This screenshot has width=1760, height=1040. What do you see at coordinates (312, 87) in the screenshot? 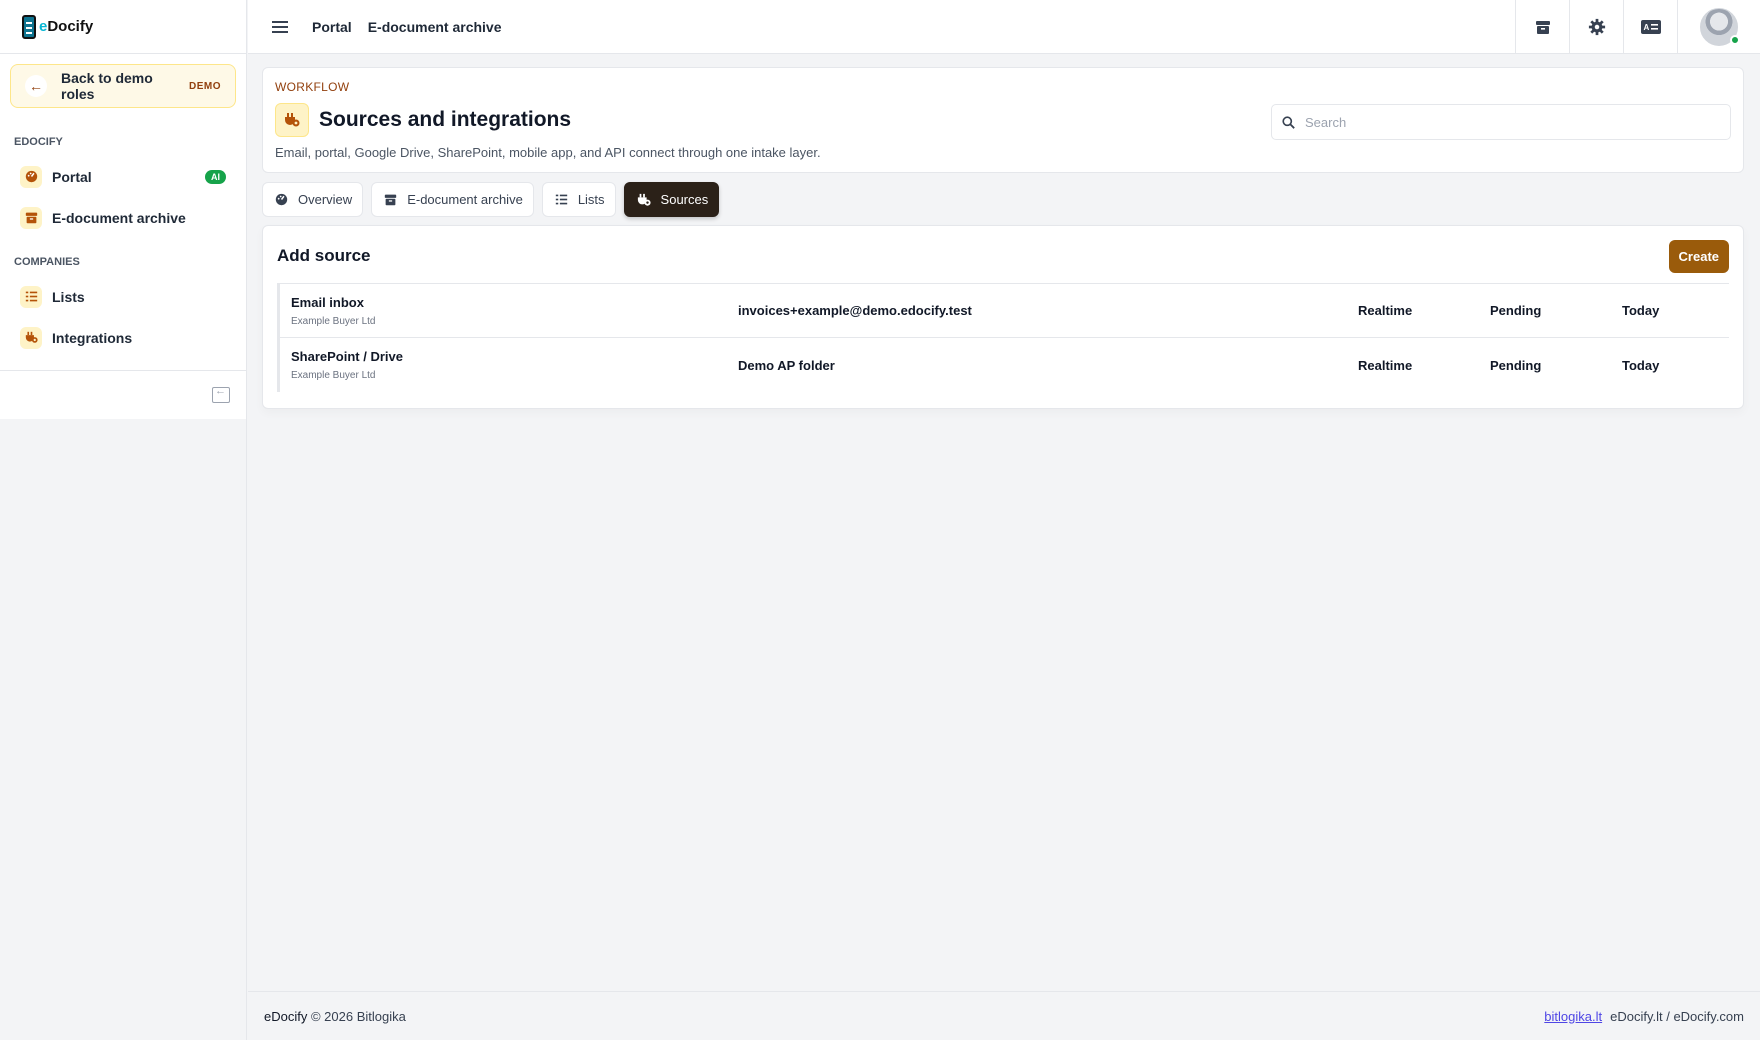
I see `page-eyebrow: WORKFLOW` at bounding box center [312, 87].